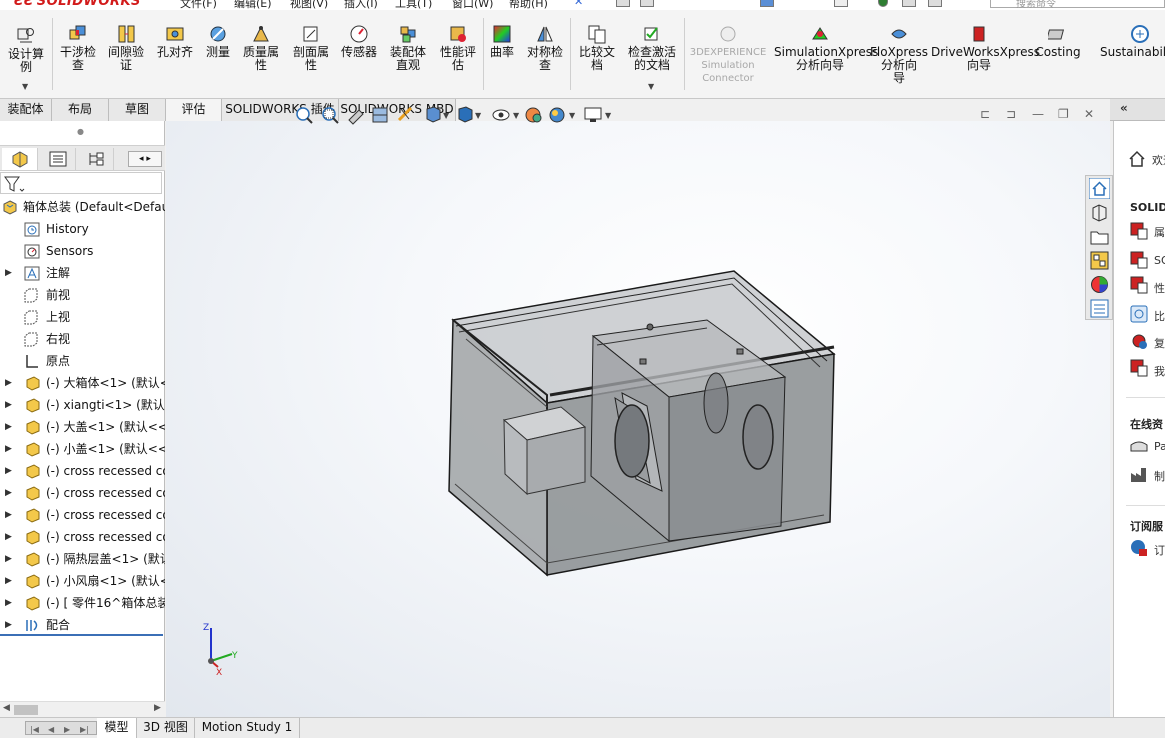 The width and height of the screenshot is (1165, 738). What do you see at coordinates (218, 41) in the screenshot?
I see `measure-button: 测量` at bounding box center [218, 41].